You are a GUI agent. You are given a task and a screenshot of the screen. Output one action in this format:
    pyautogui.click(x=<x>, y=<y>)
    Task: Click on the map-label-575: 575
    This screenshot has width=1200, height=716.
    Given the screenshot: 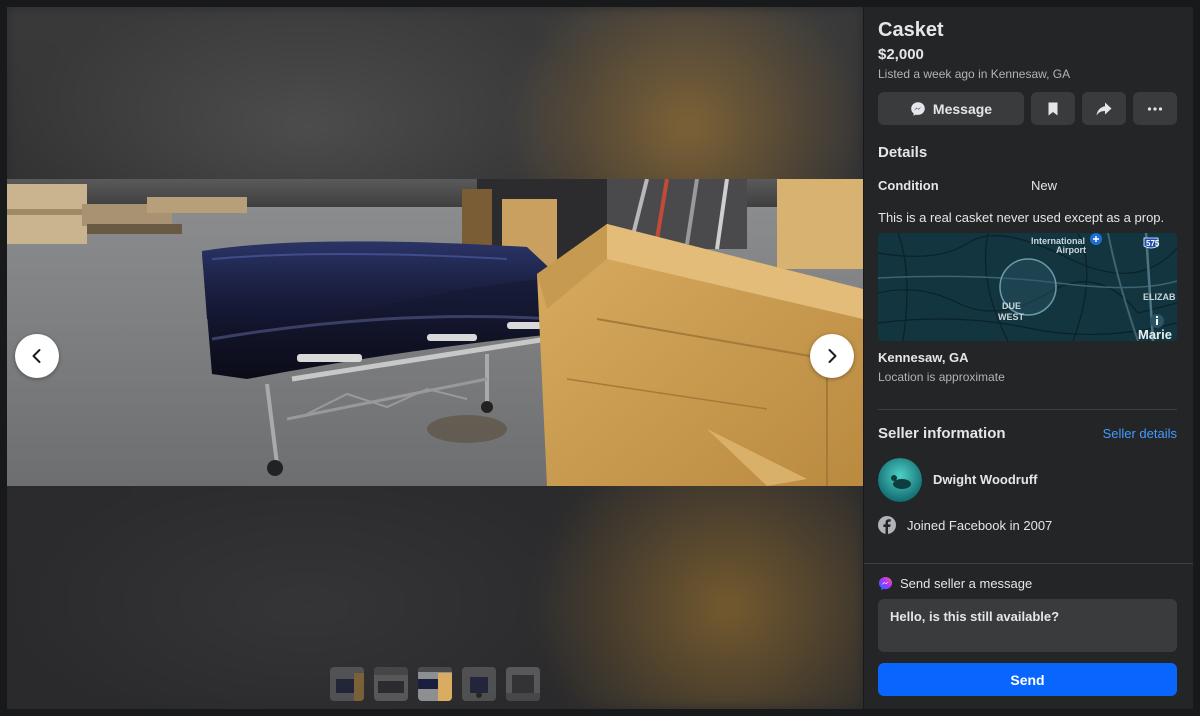 What is the action you would take?
    pyautogui.click(x=1153, y=243)
    